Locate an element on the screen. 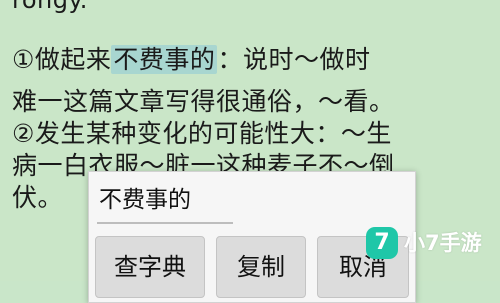 The height and width of the screenshot is (303, 500). logo-badge-text: 7 is located at coordinates (382, 242).